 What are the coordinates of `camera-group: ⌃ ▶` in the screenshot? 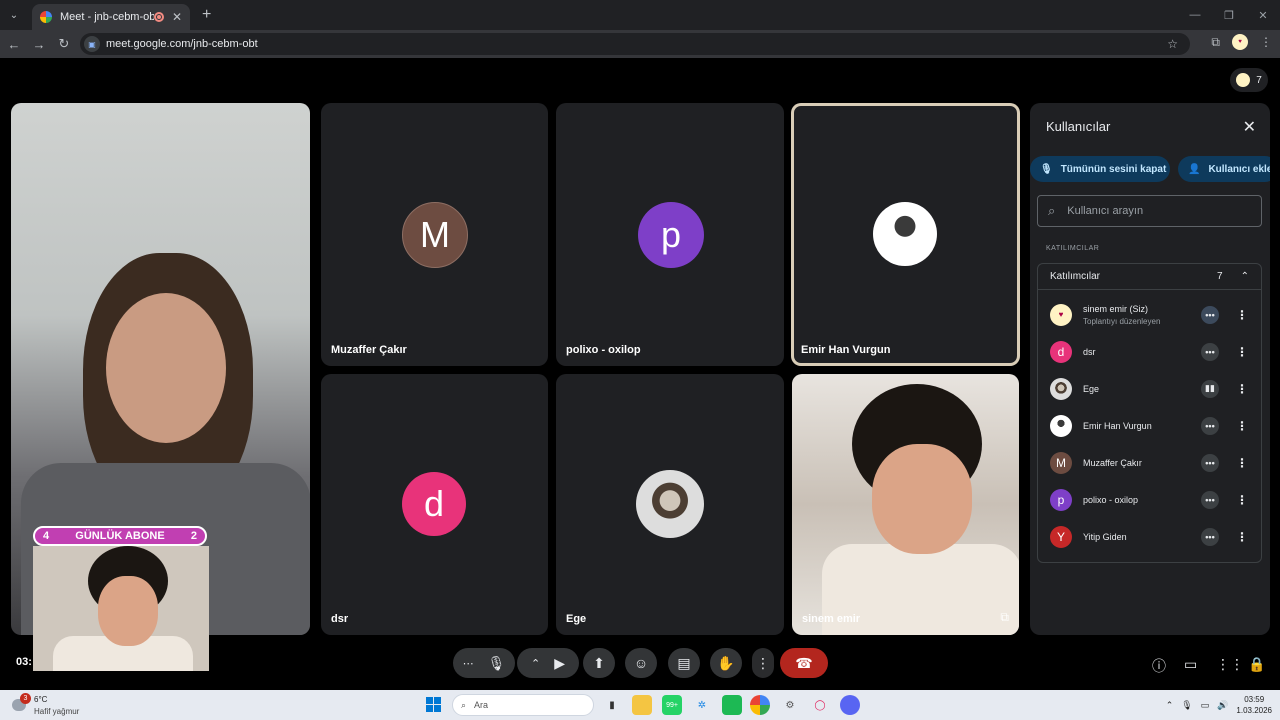 It's located at (548, 663).